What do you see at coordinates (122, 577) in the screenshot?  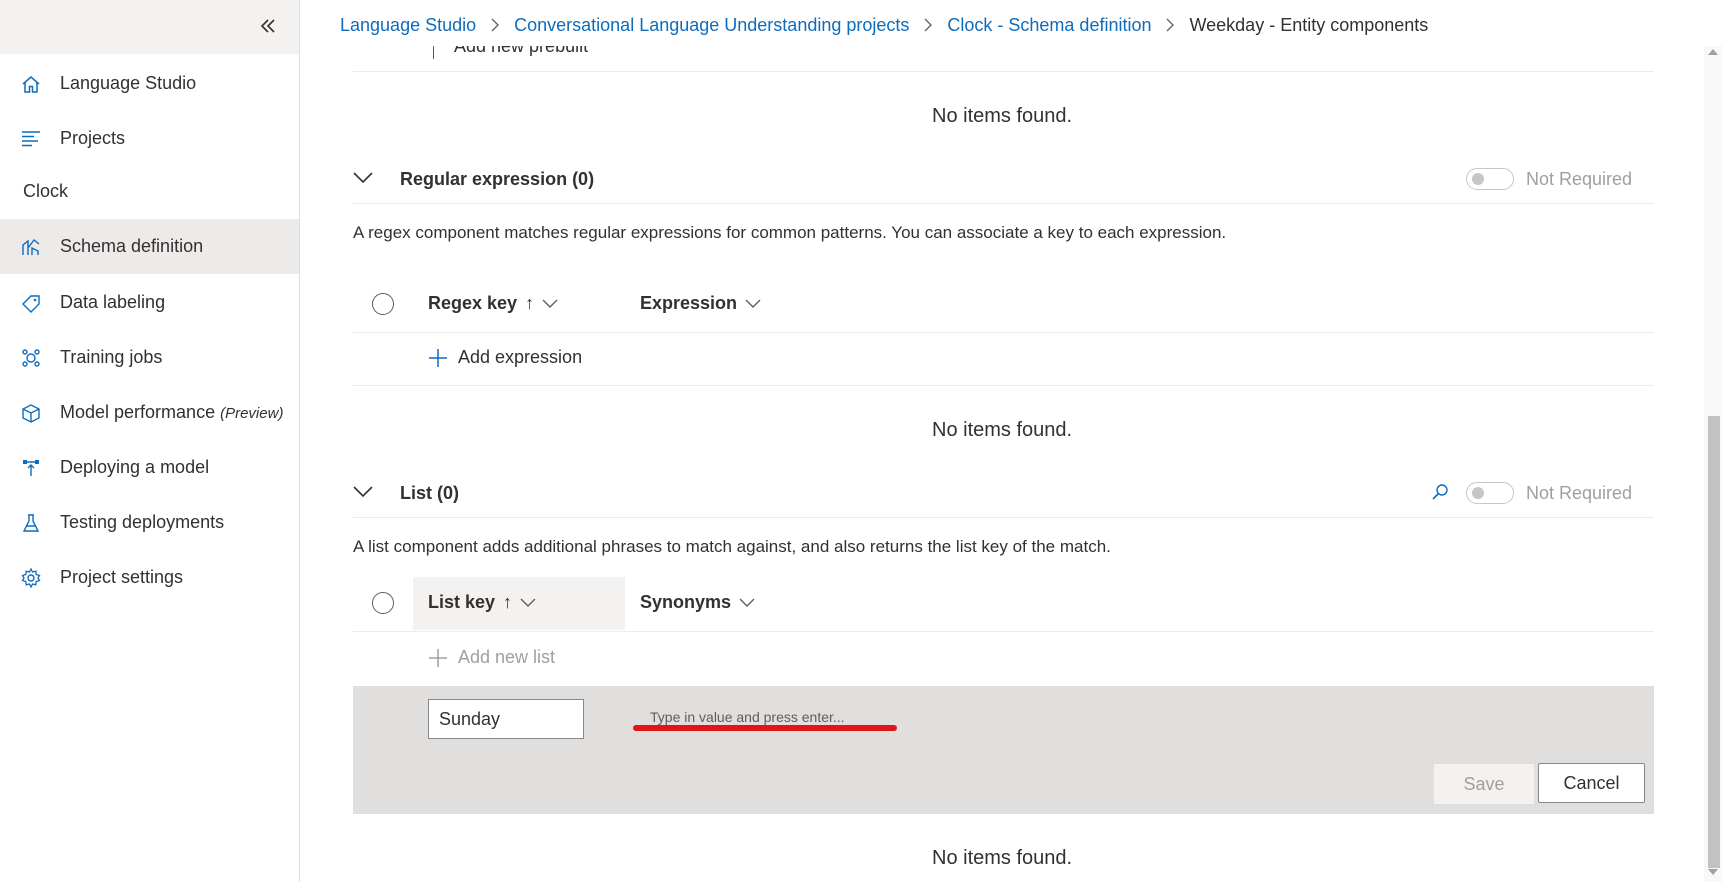 I see `sidebar-item-label: Project settings` at bounding box center [122, 577].